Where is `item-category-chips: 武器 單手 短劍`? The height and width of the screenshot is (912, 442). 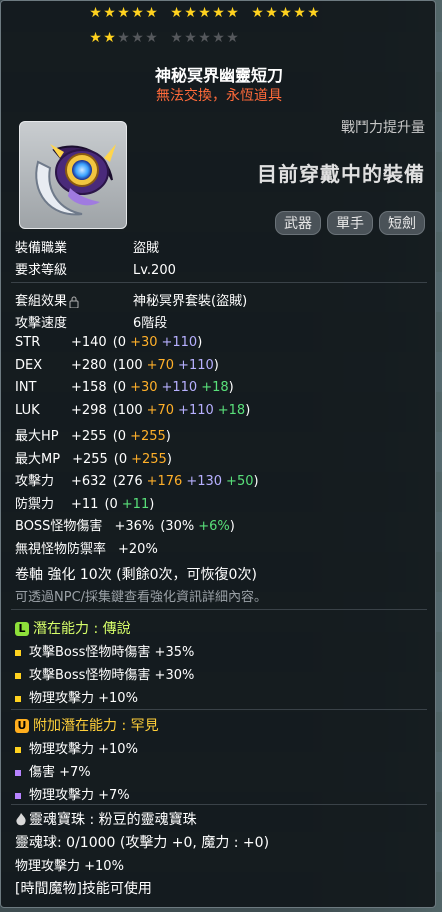 item-category-chips: 武器 單手 短劍 is located at coordinates (350, 223).